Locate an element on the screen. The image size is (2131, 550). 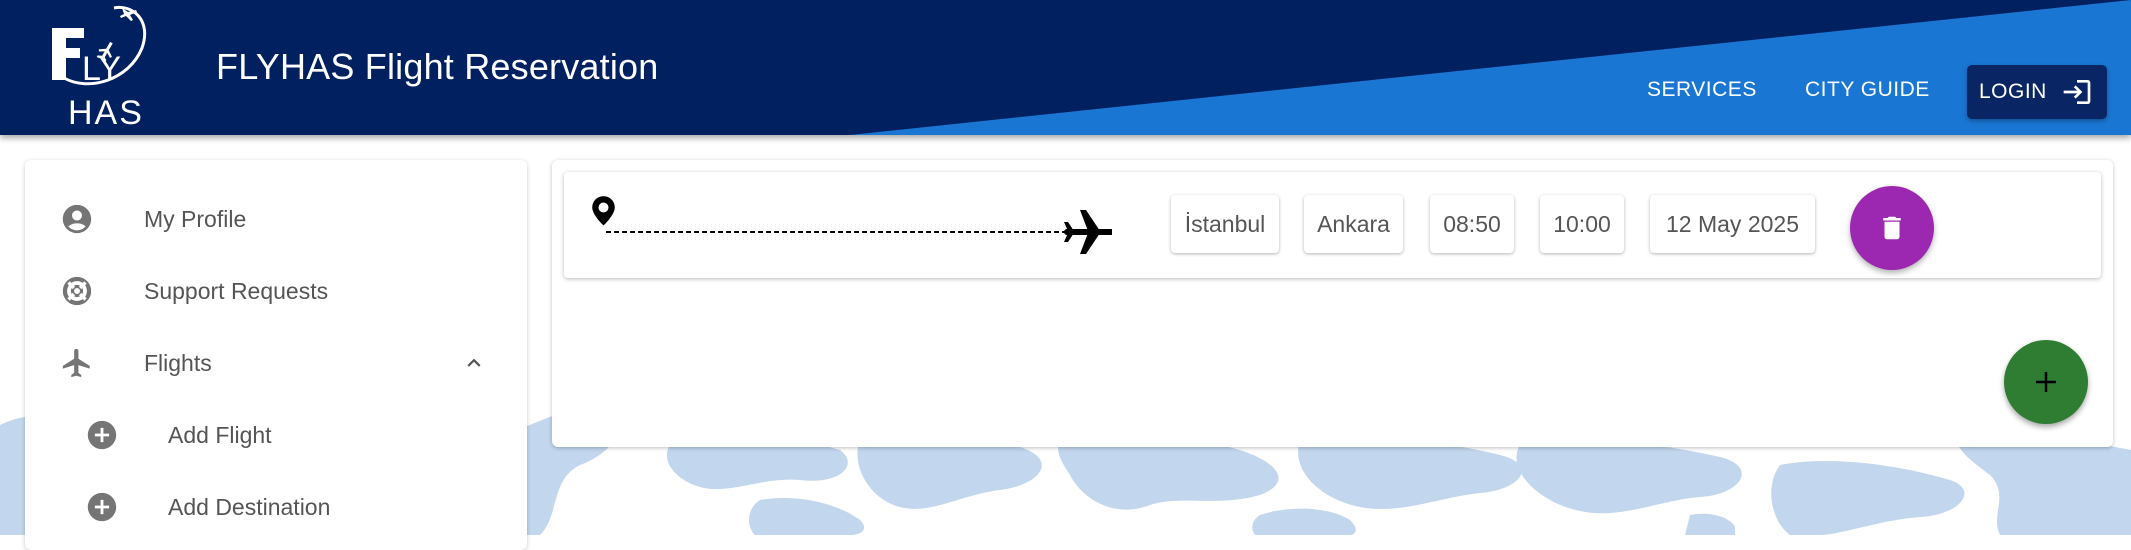
sidebar-item-label: My Profile is located at coordinates (195, 218).